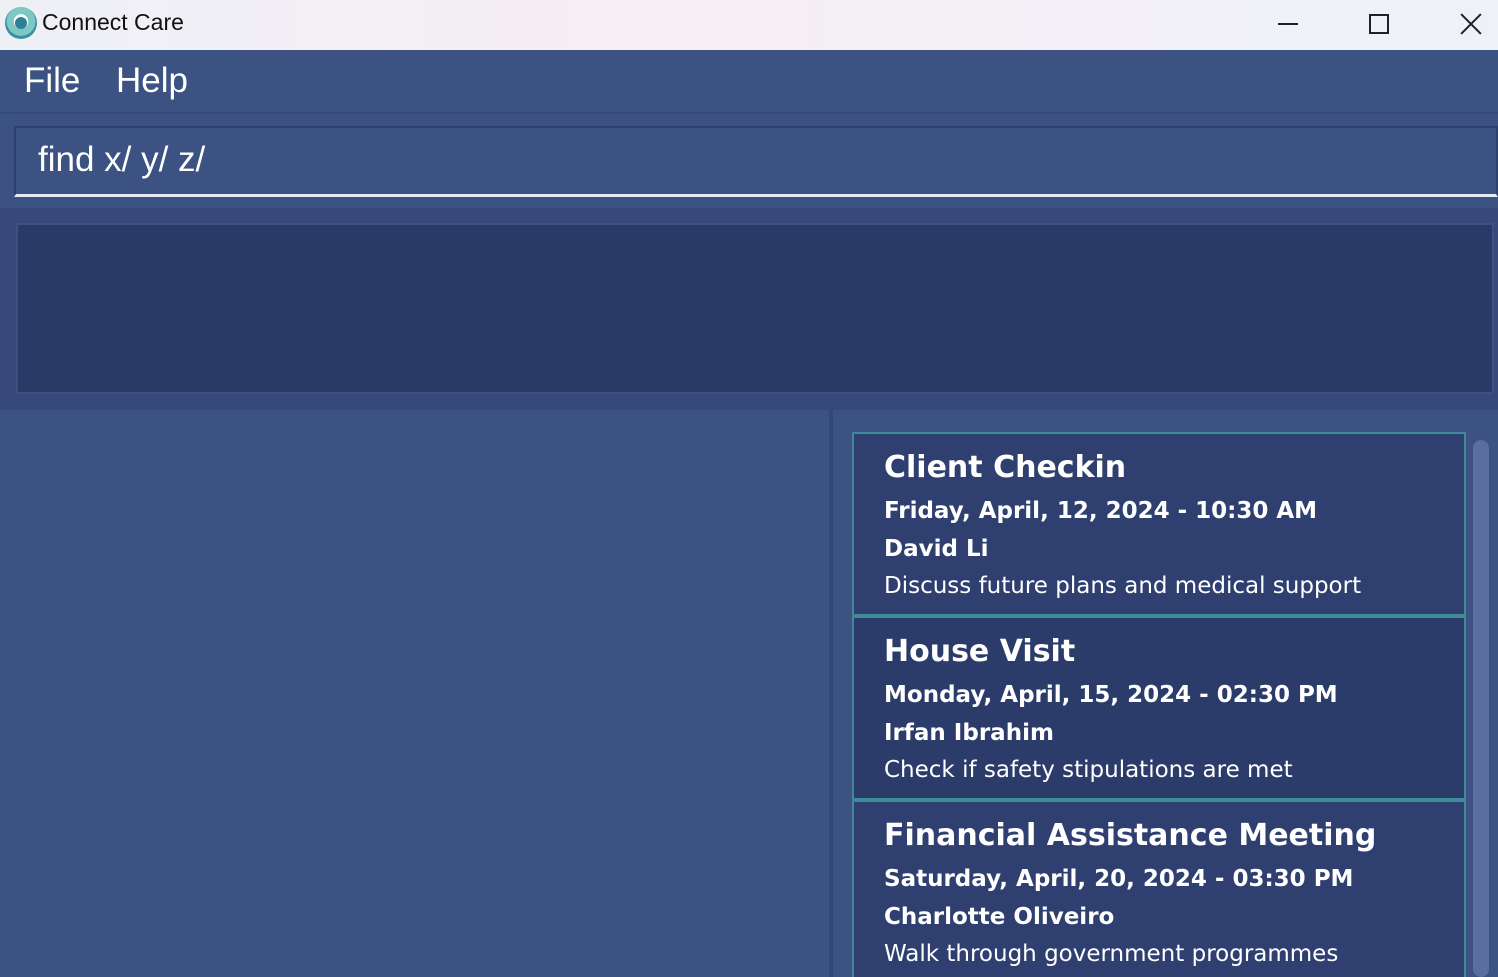  What do you see at coordinates (756, 161) in the screenshot?
I see `command-input: find x/ y/ z/` at bounding box center [756, 161].